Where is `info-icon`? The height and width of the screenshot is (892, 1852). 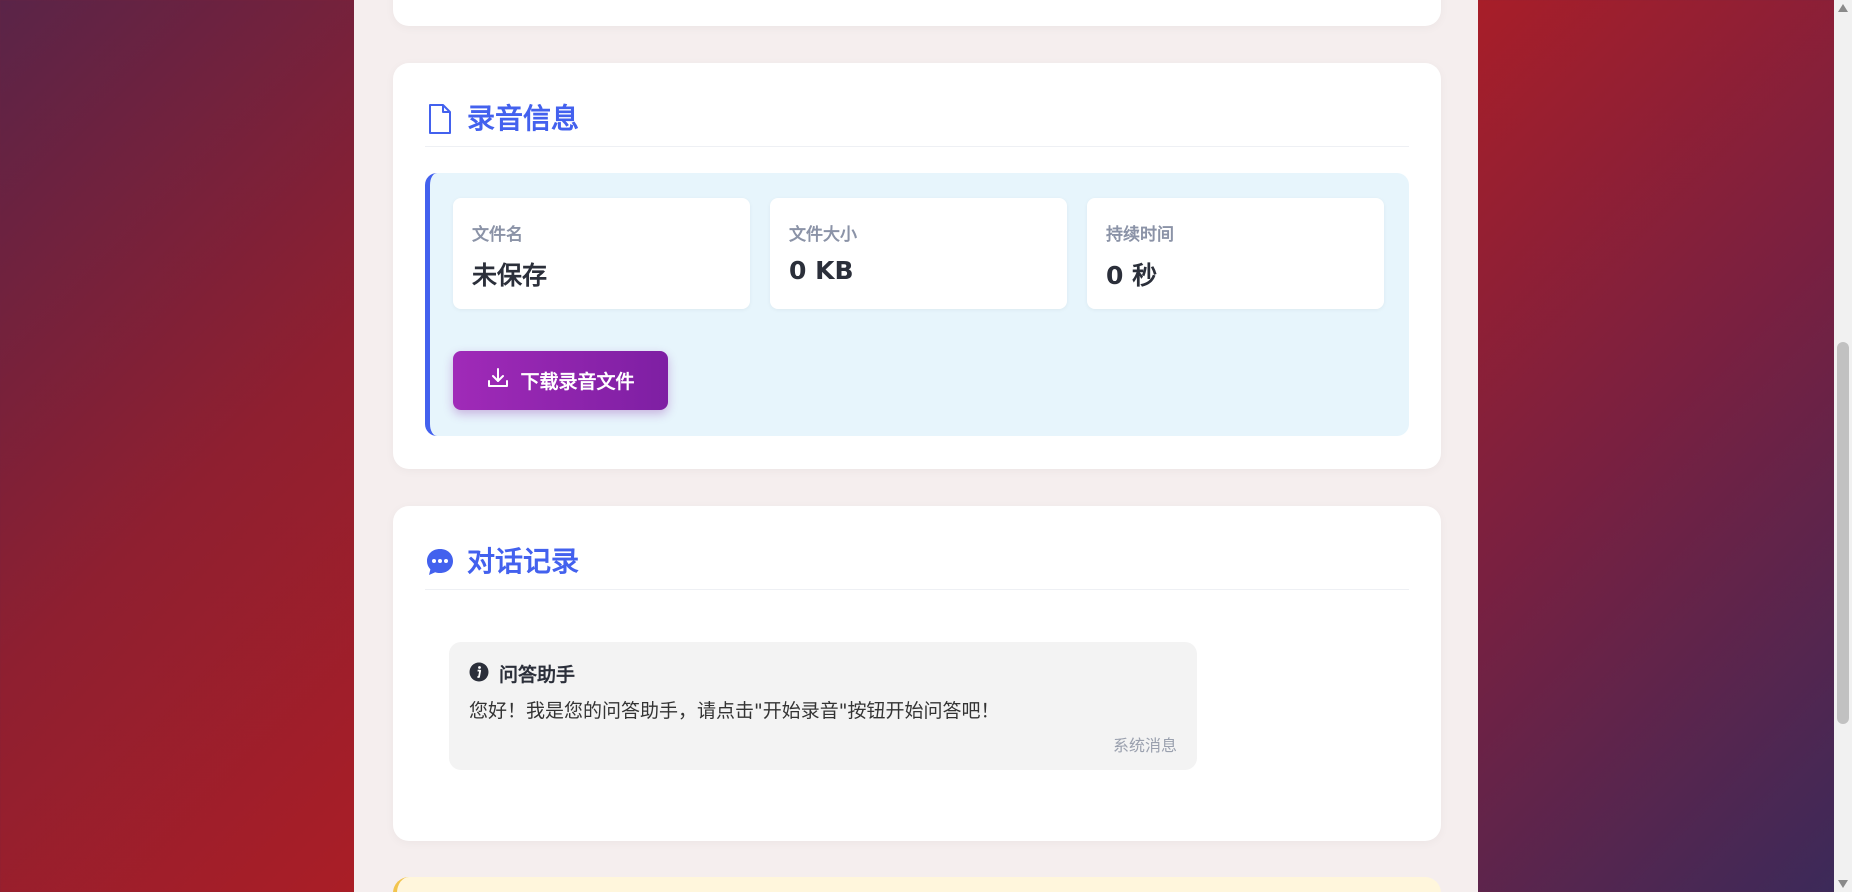
info-icon is located at coordinates (479, 674).